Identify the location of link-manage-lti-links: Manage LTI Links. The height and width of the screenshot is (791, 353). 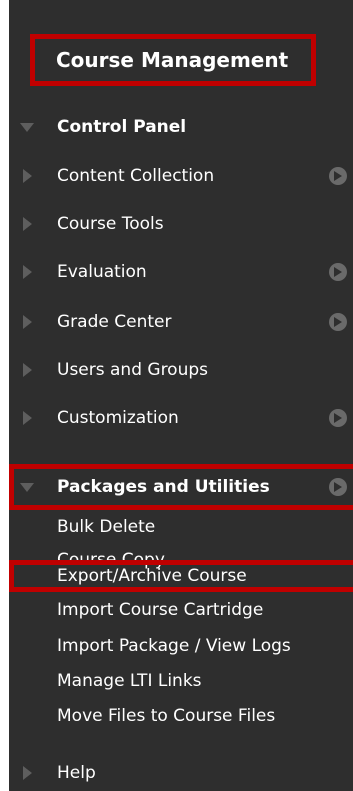
(129, 681).